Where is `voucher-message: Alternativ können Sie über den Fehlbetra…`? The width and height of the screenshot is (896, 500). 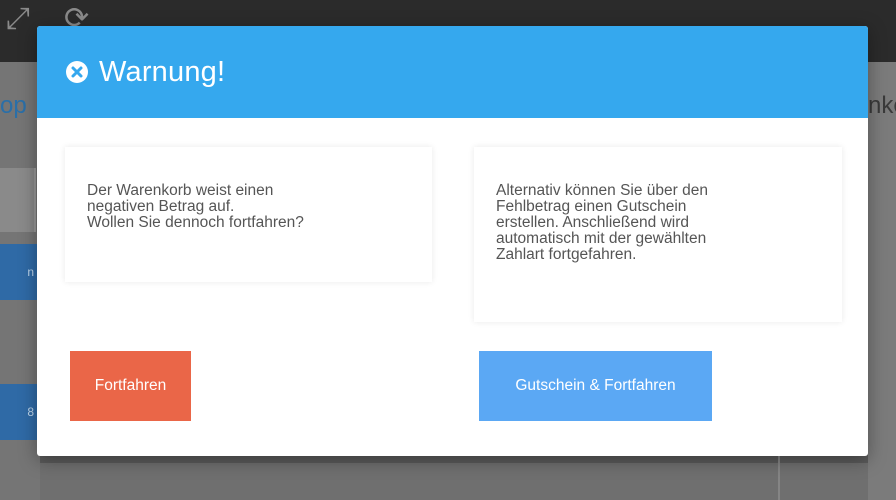
voucher-message: Alternativ können Sie über den Fehlbetra… is located at coordinates (602, 222).